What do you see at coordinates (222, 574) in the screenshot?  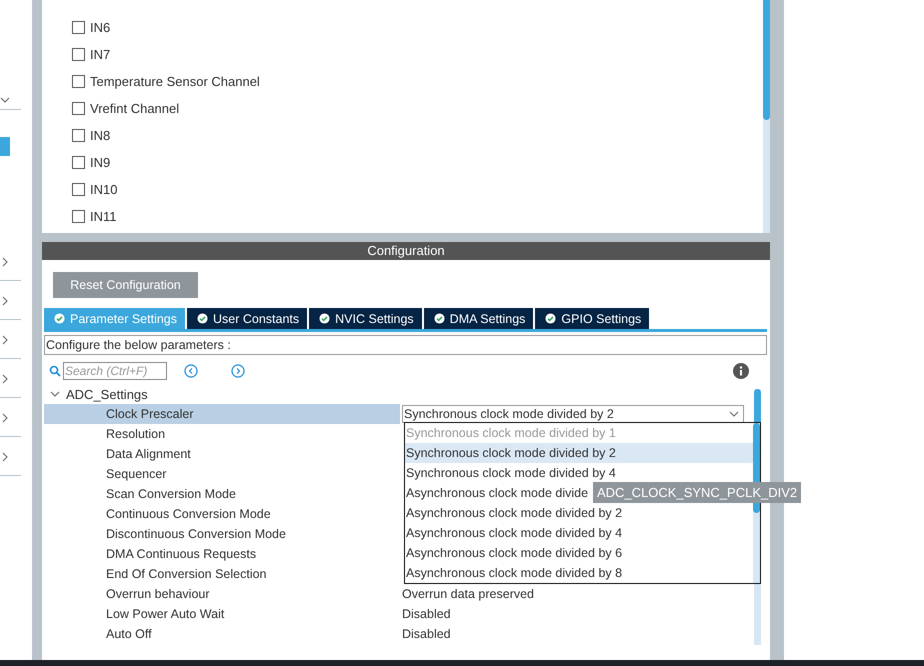 I see `parameter-label: End Of Conversion Selection` at bounding box center [222, 574].